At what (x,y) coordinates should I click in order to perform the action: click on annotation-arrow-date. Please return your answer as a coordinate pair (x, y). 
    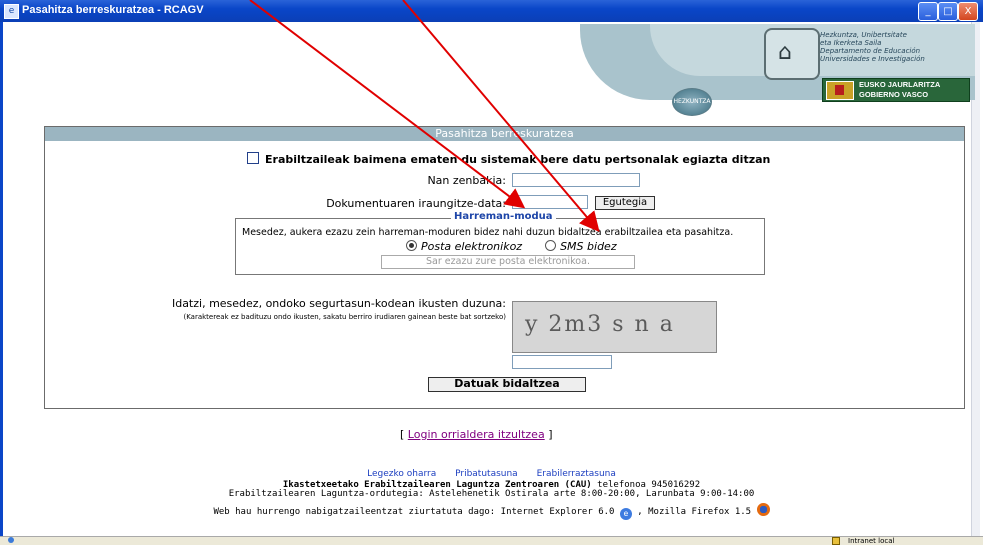
    Looking at the image, I should click on (387, 104).